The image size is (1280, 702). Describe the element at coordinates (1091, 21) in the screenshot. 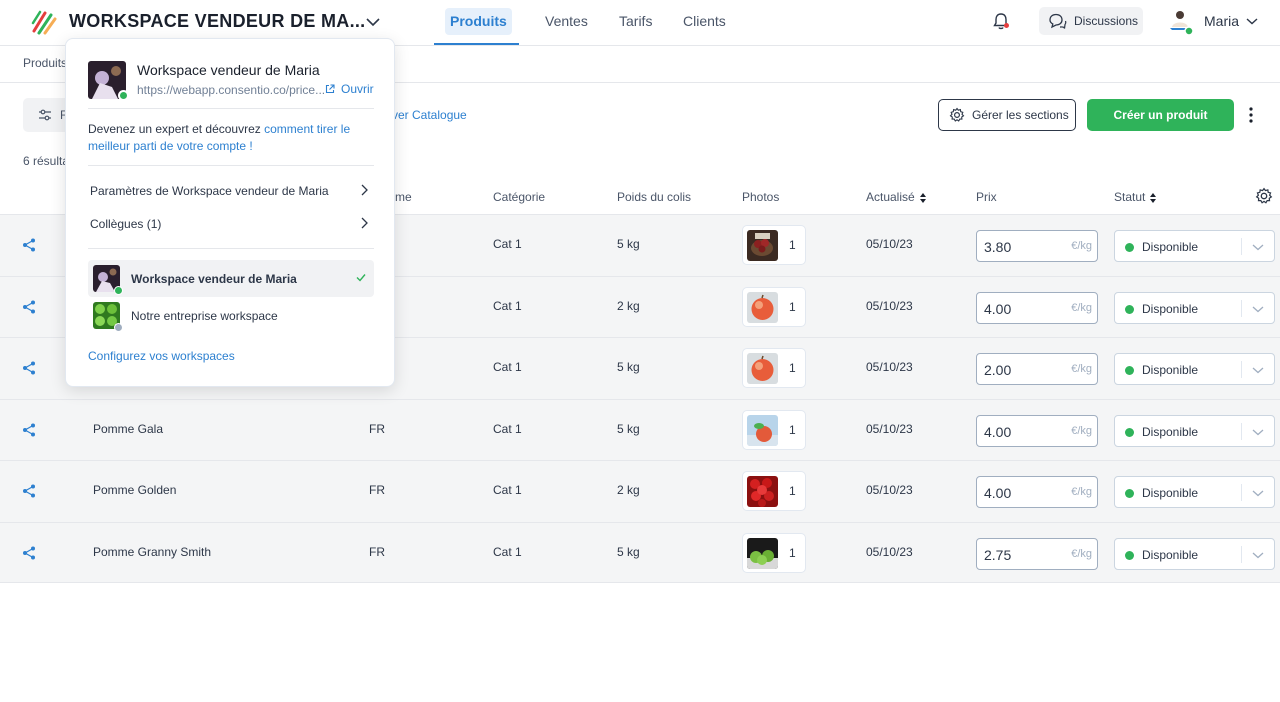

I see `discussions-button: Discussions` at that location.